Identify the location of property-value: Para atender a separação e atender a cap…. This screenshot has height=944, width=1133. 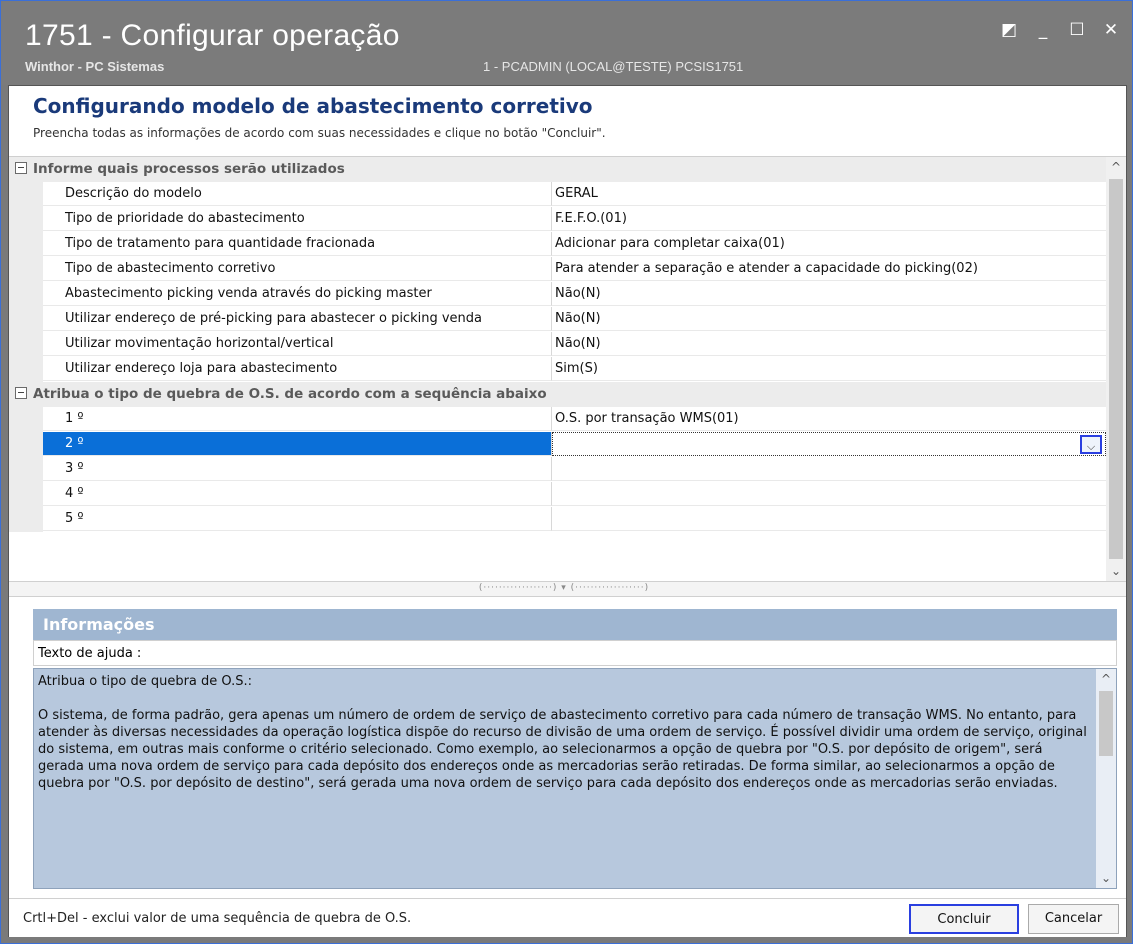
(829, 269).